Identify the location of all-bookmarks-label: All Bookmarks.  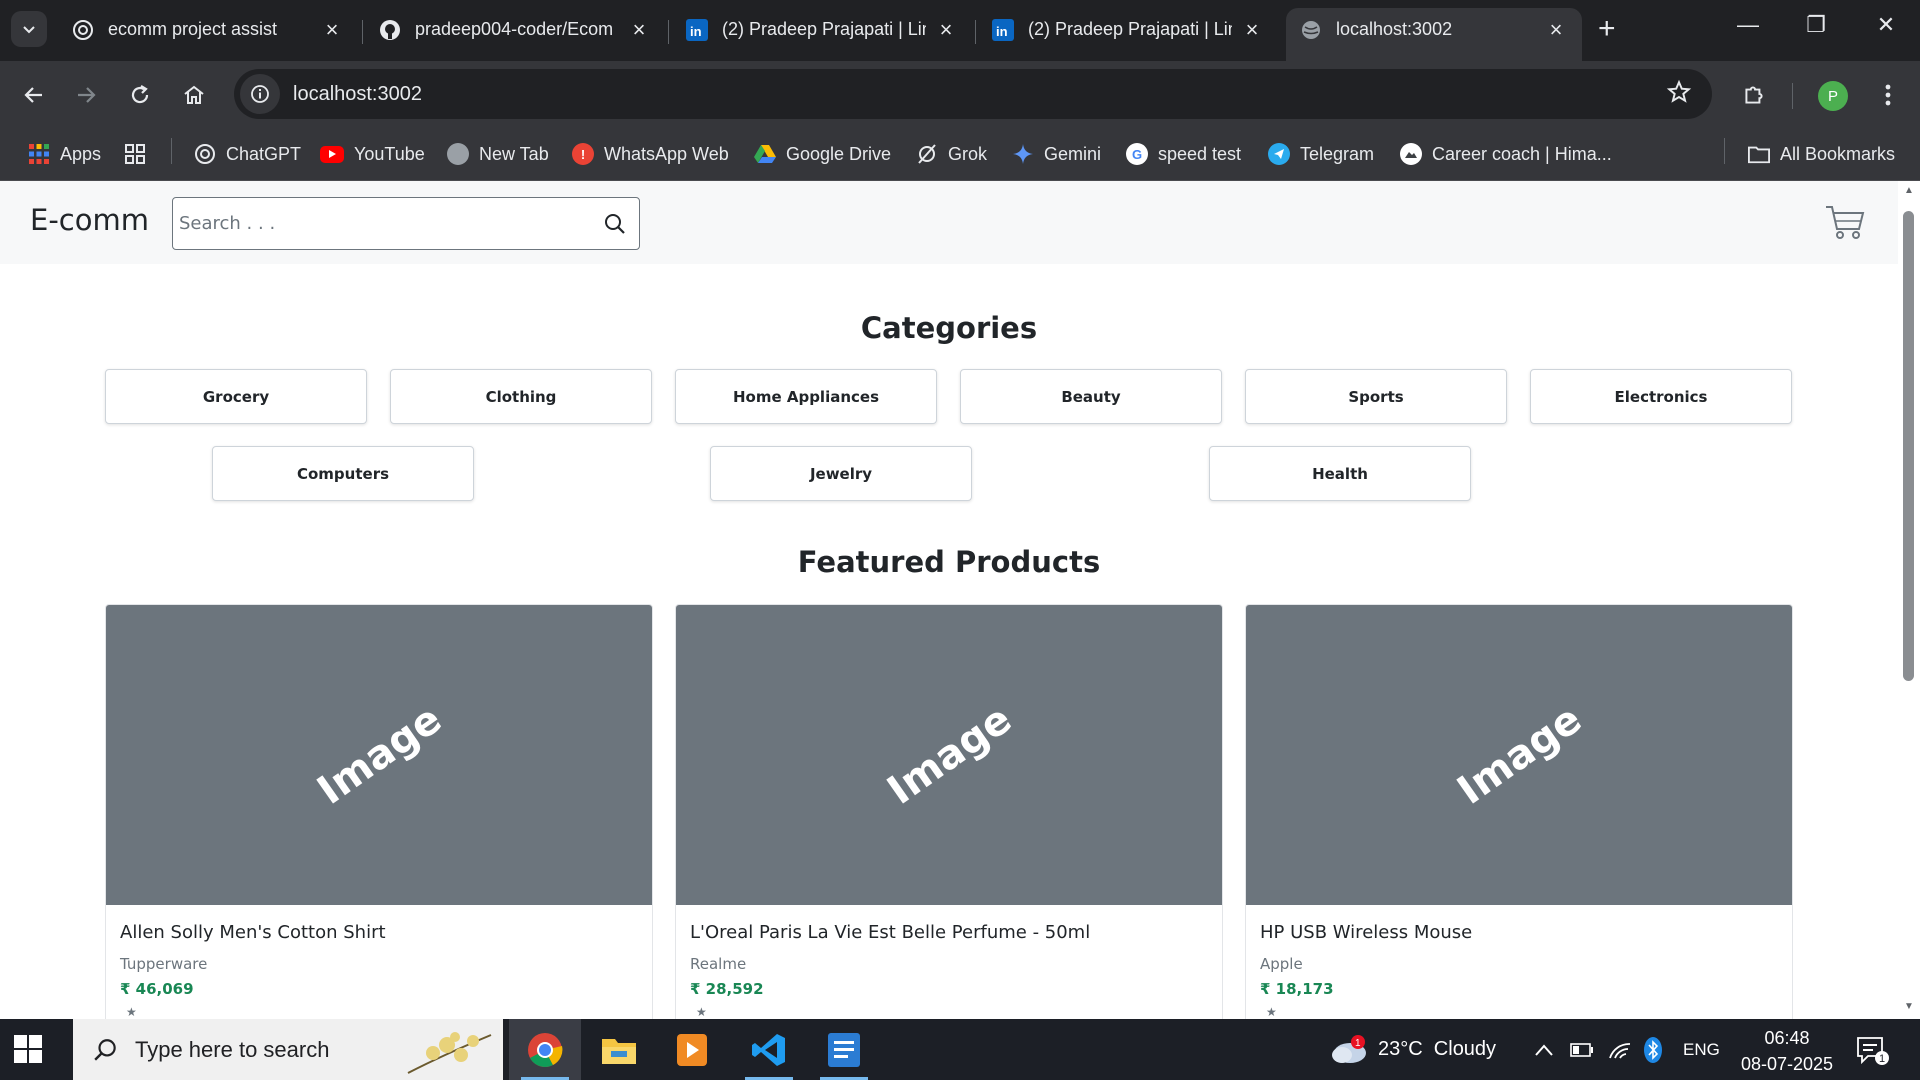
(1838, 153).